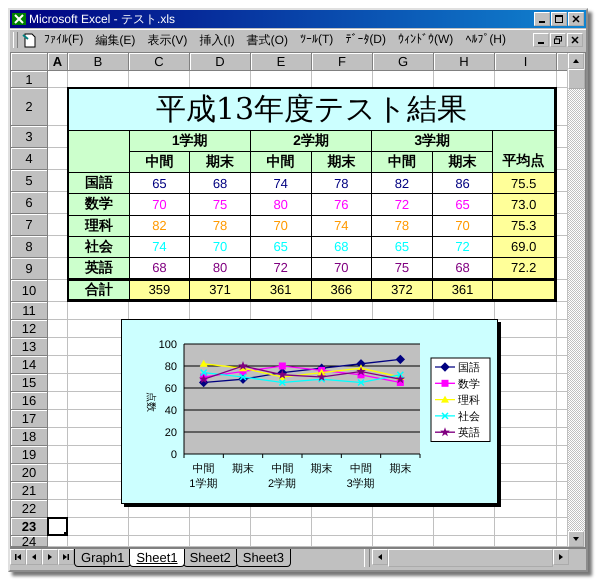 The image size is (600, 584). What do you see at coordinates (524, 226) in the screenshot?
I see `table-cell: 75.3` at bounding box center [524, 226].